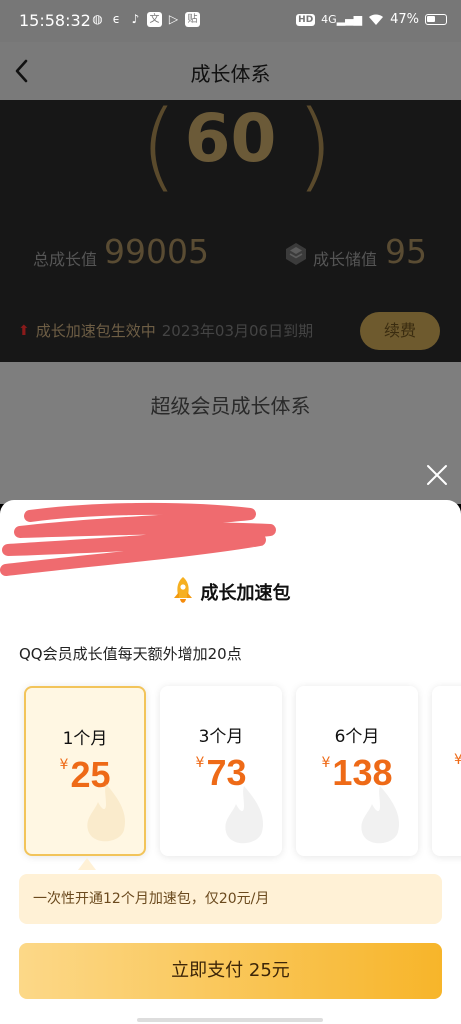 The image size is (461, 1024). I want to click on boost-active-text: 成长加速包生效中, so click(95, 331).